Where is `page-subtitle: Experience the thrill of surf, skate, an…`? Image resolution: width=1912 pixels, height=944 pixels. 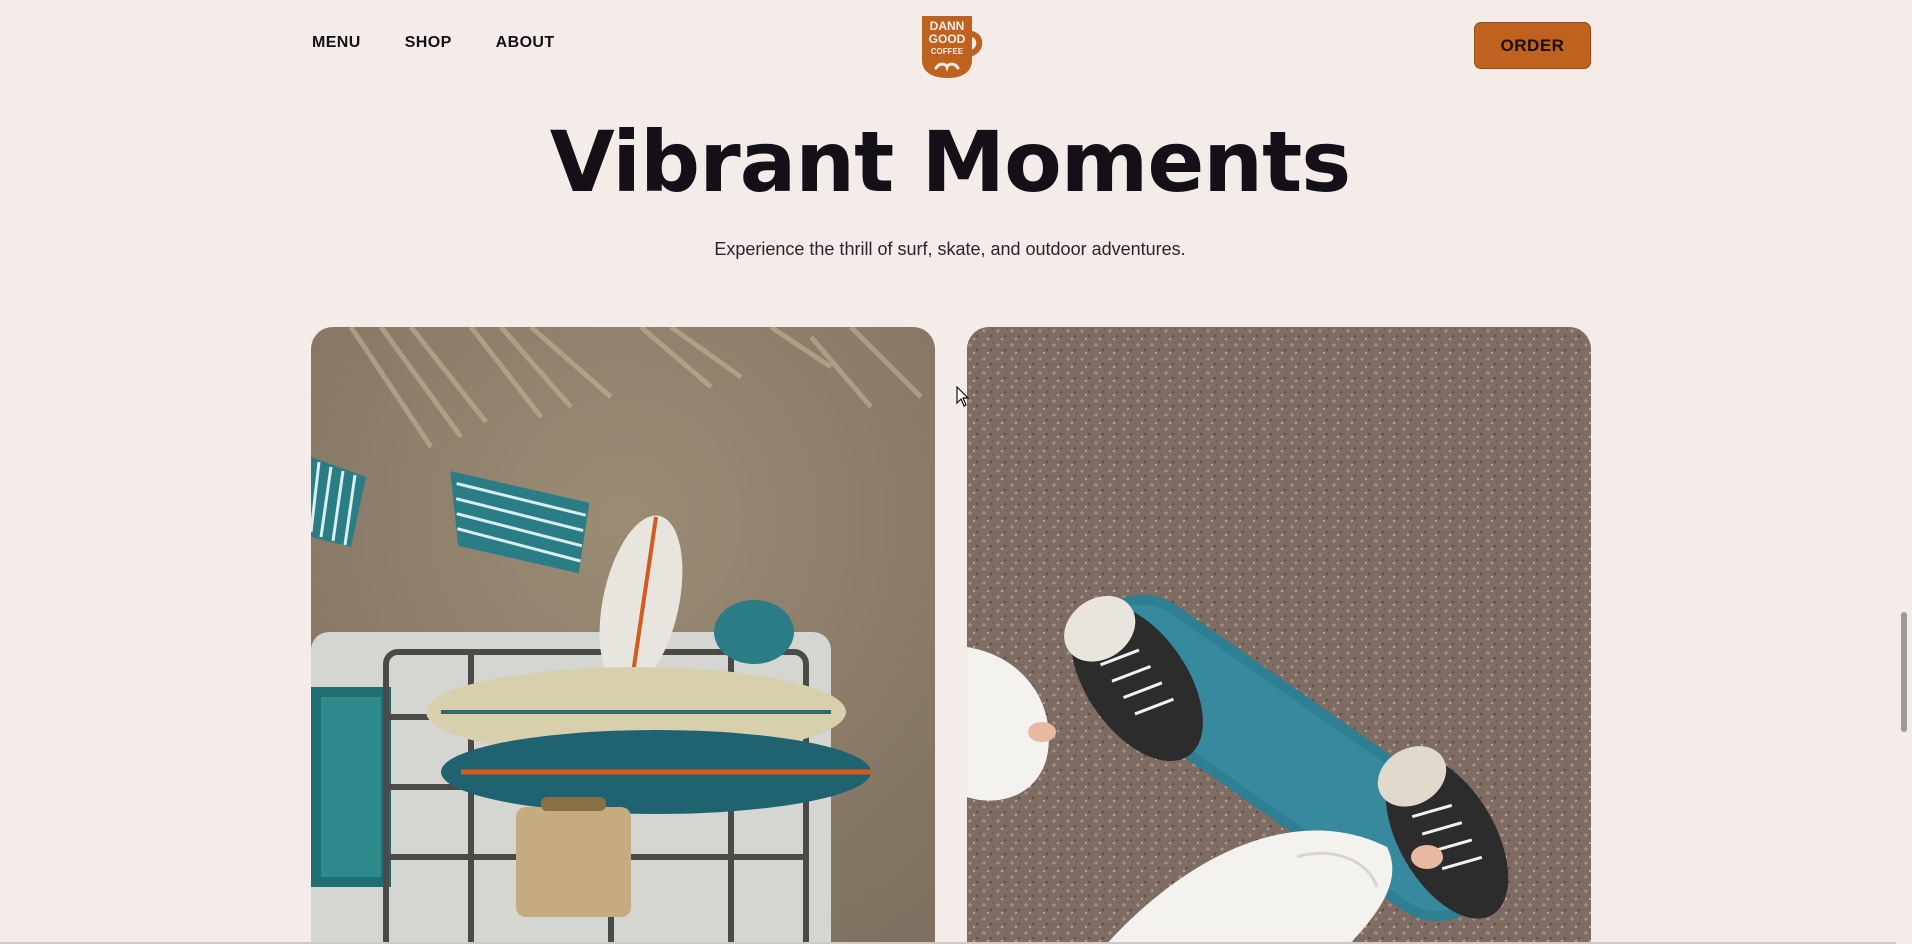 page-subtitle: Experience the thrill of surf, skate, an… is located at coordinates (950, 249).